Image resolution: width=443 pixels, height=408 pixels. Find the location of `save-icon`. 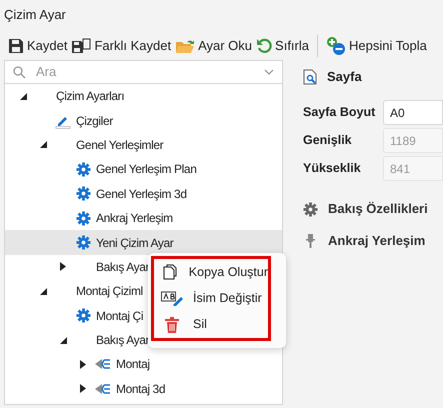

save-icon is located at coordinates (16, 46).